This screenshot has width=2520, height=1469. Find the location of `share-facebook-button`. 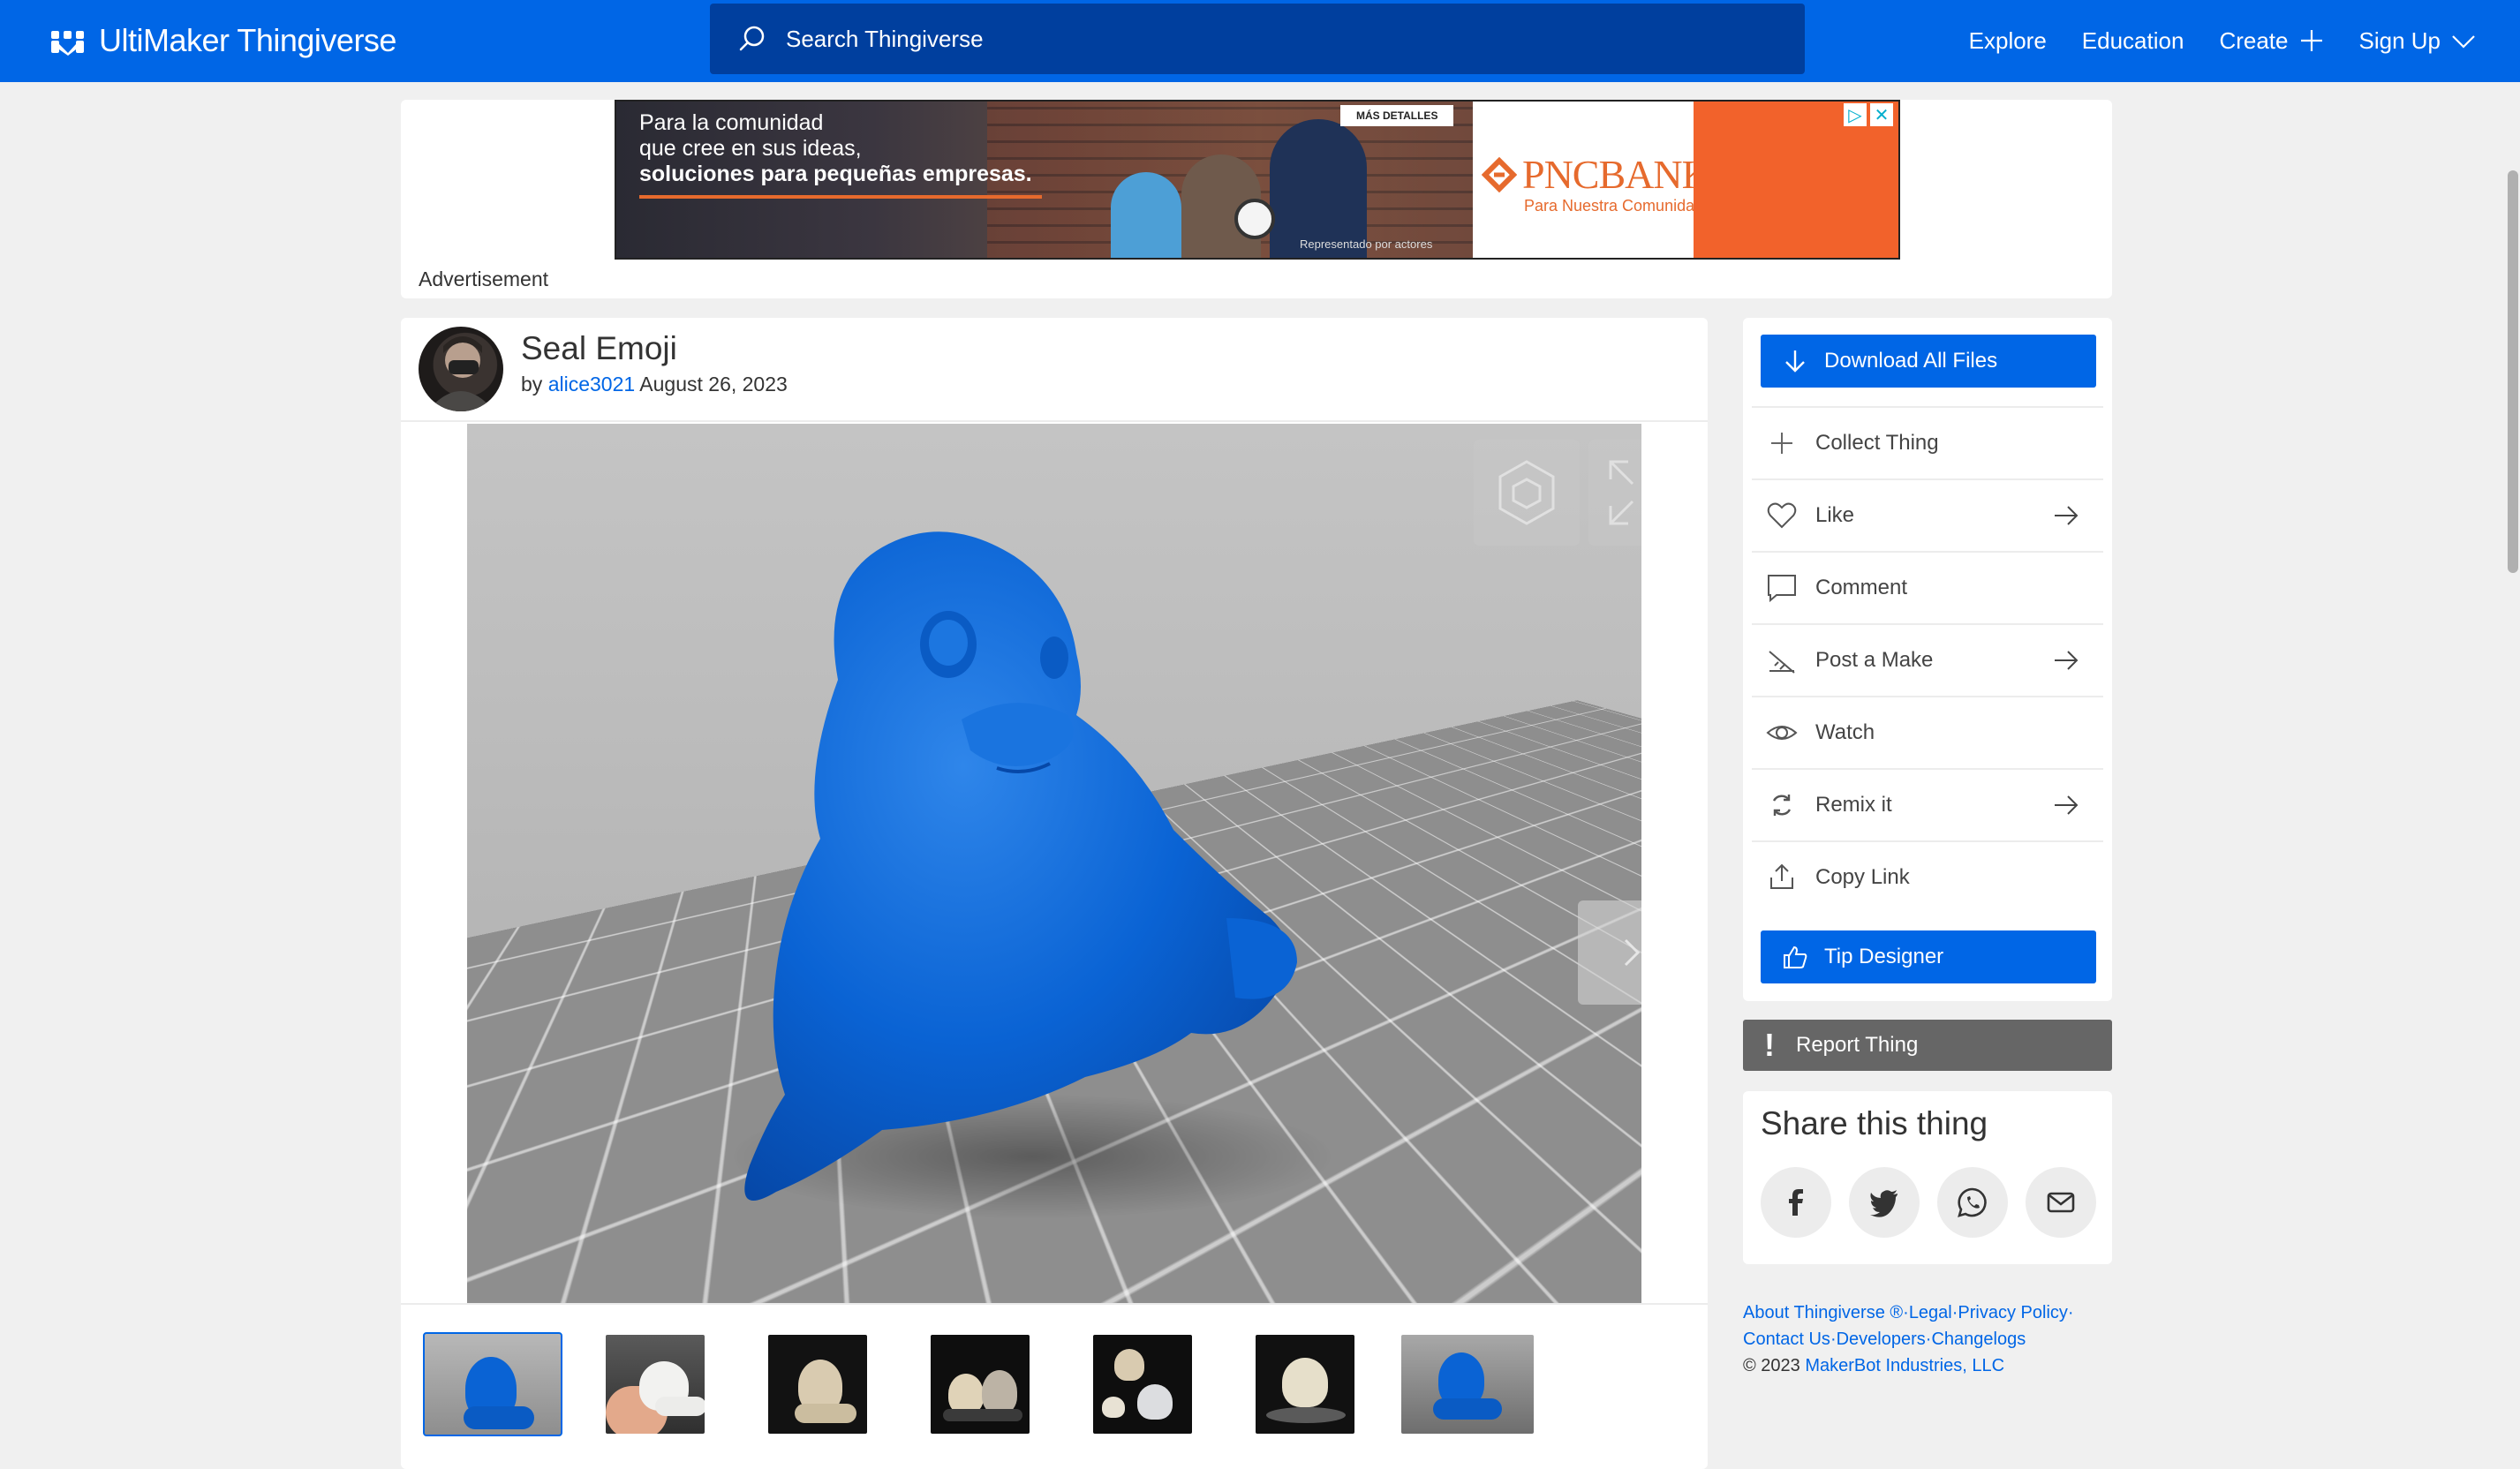

share-facebook-button is located at coordinates (1796, 1202).